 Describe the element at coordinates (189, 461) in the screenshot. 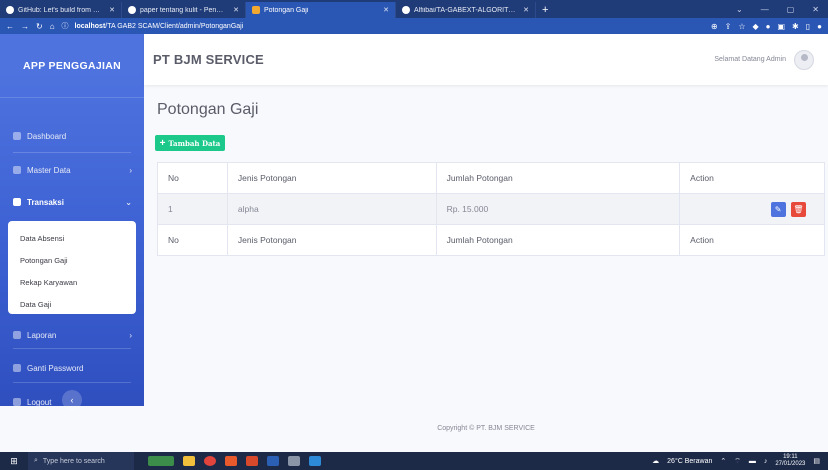

I see `file-explorer-icon` at that location.